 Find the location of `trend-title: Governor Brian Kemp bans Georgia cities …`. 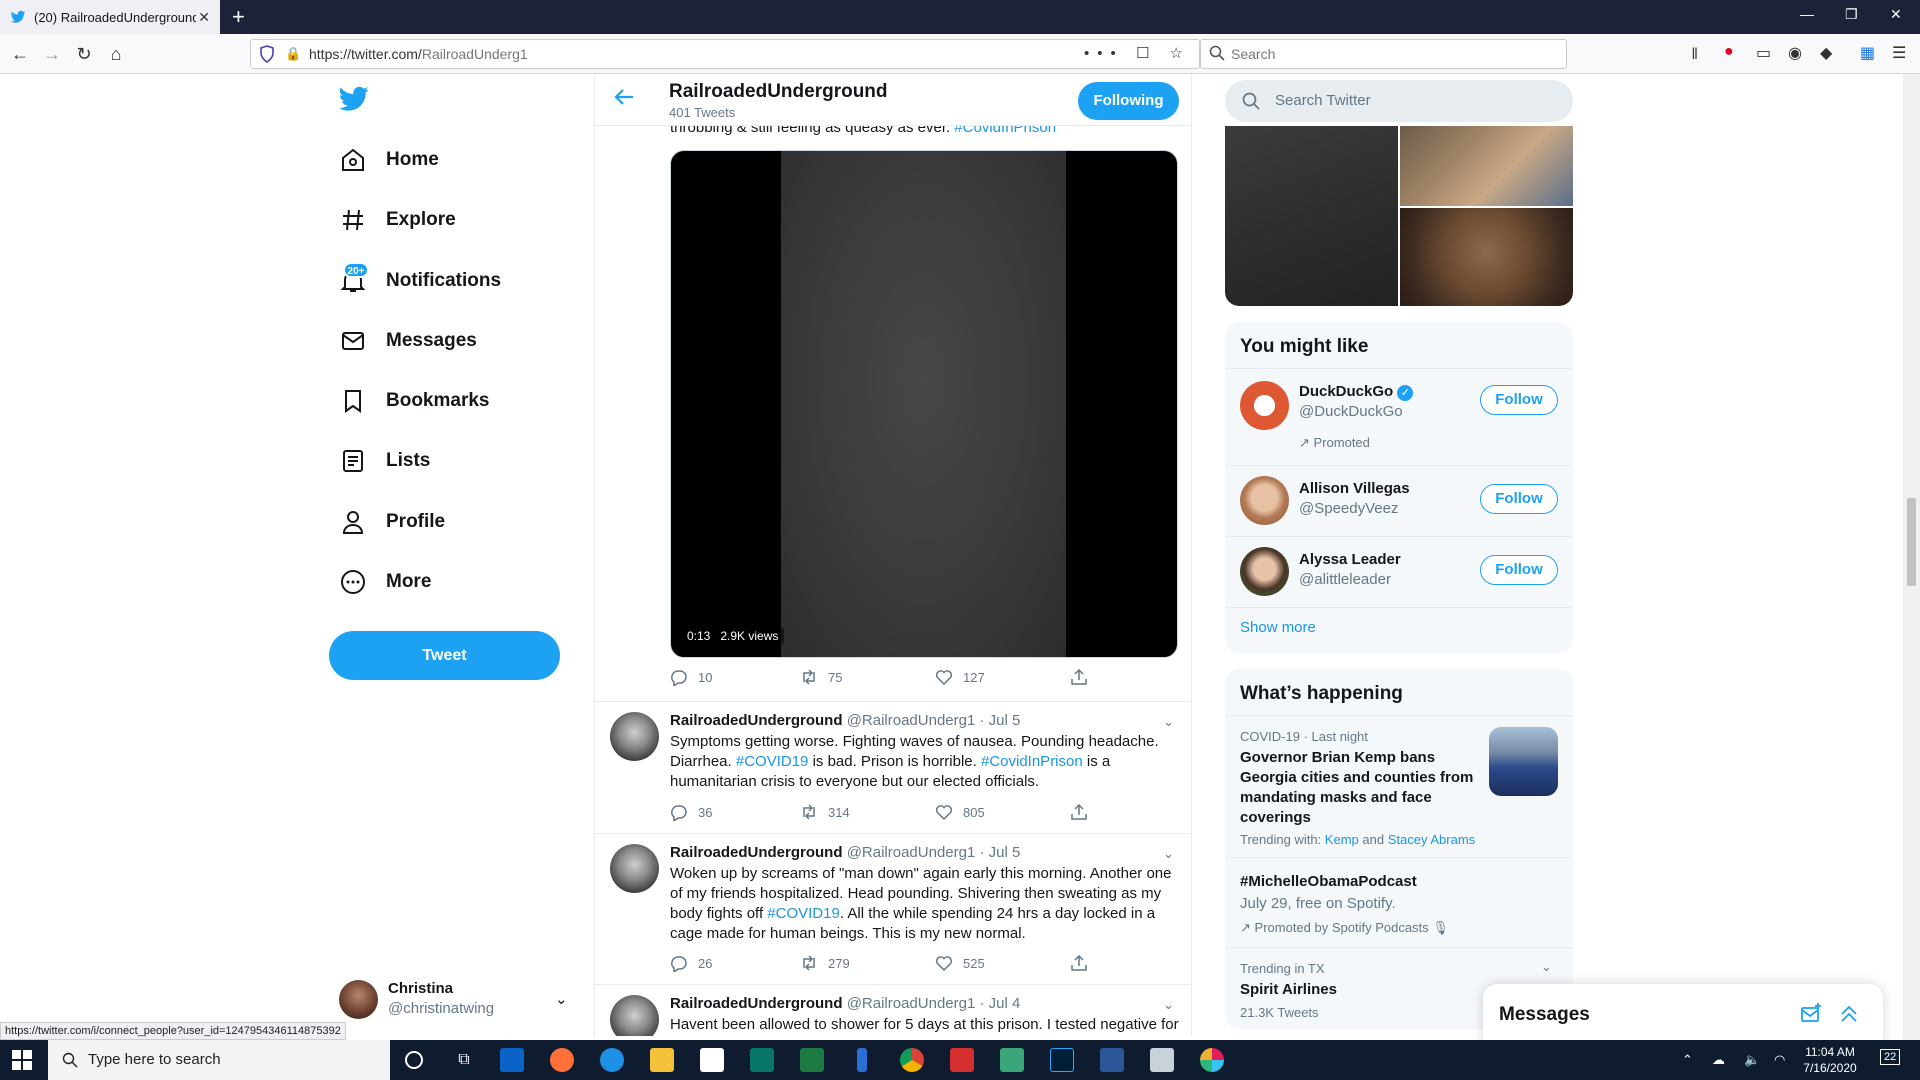

trend-title: Governor Brian Kemp bans Georgia cities … is located at coordinates (1360, 788).